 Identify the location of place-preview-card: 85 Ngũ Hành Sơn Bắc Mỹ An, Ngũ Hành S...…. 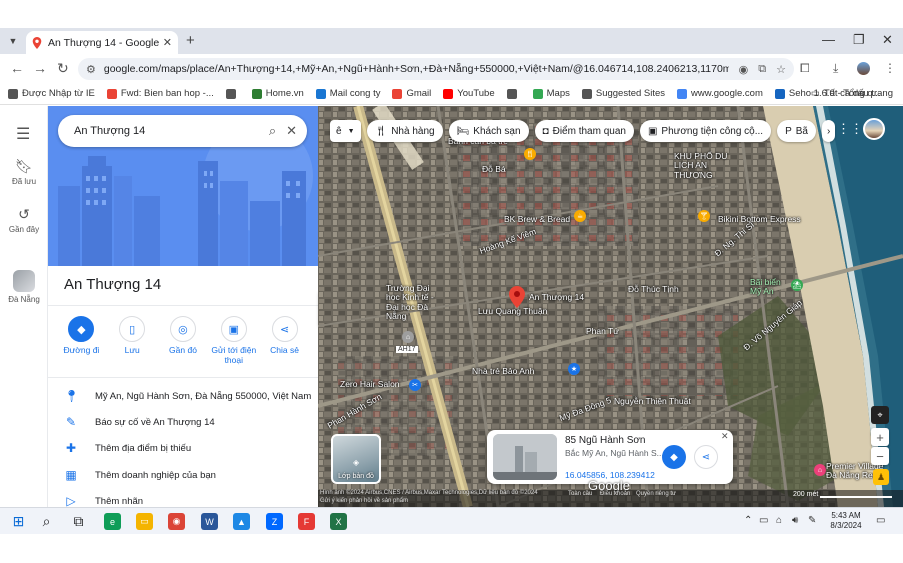
(610, 457).